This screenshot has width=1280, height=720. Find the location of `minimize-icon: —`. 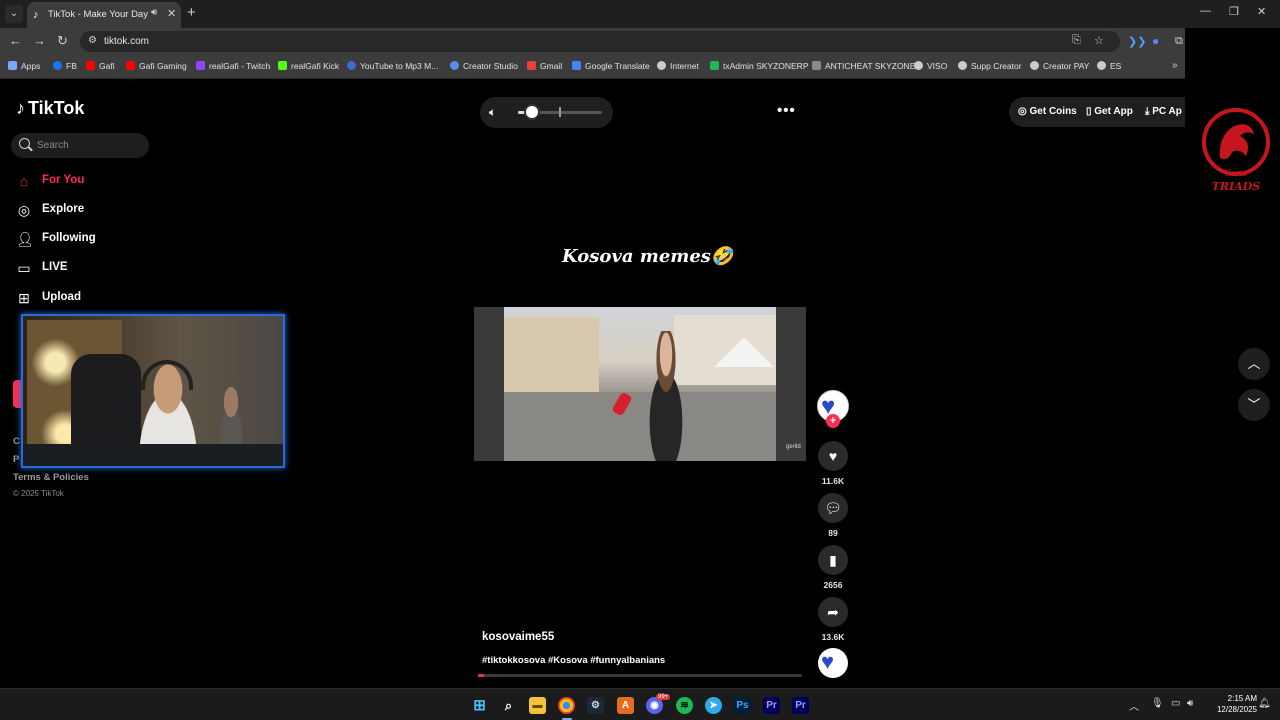

minimize-icon: — is located at coordinates (1205, 11).